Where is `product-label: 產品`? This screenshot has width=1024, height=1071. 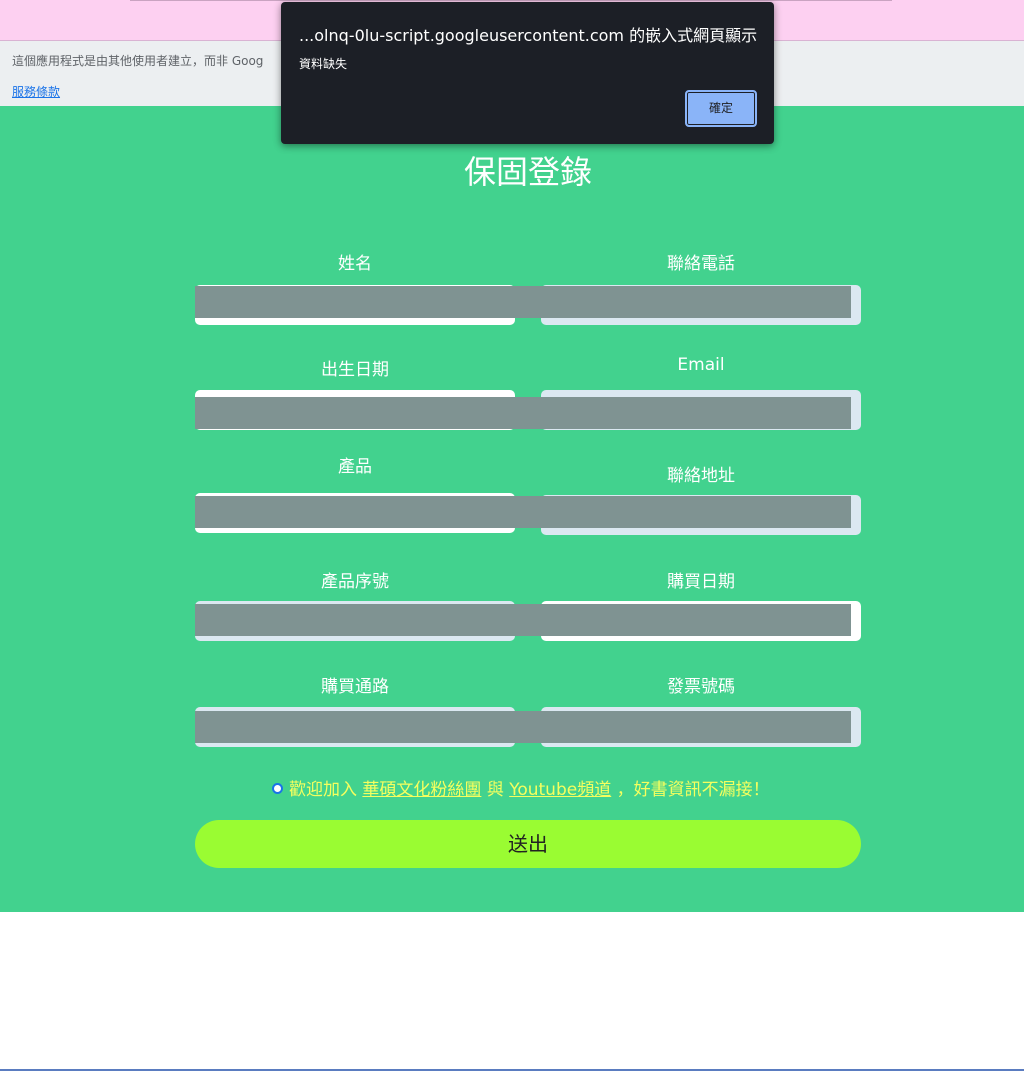
product-label: 產品 is located at coordinates (355, 467).